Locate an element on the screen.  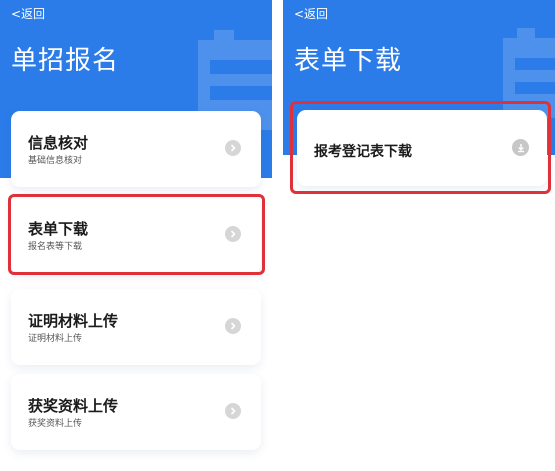
card-title: 证明材料上传 is located at coordinates (73, 321).